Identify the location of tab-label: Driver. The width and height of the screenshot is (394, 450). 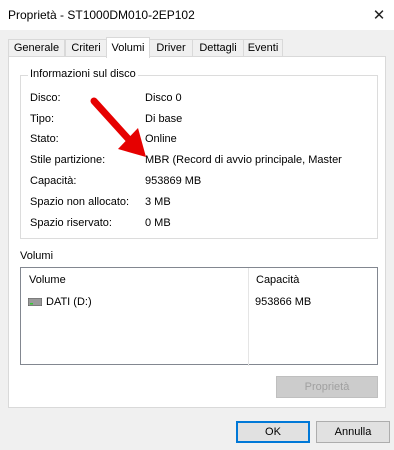
(171, 48).